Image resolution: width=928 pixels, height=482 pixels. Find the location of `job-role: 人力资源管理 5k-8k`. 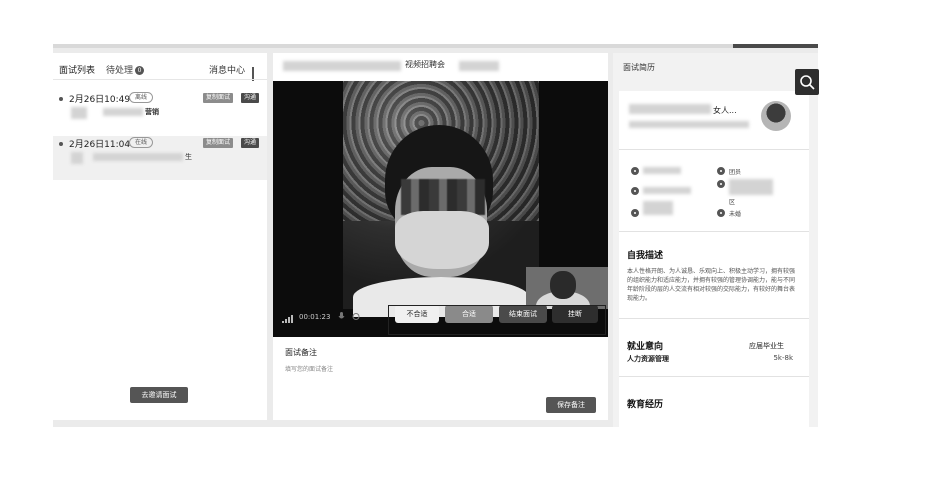

job-role: 人力资源管理 5k-8k is located at coordinates (713, 359).